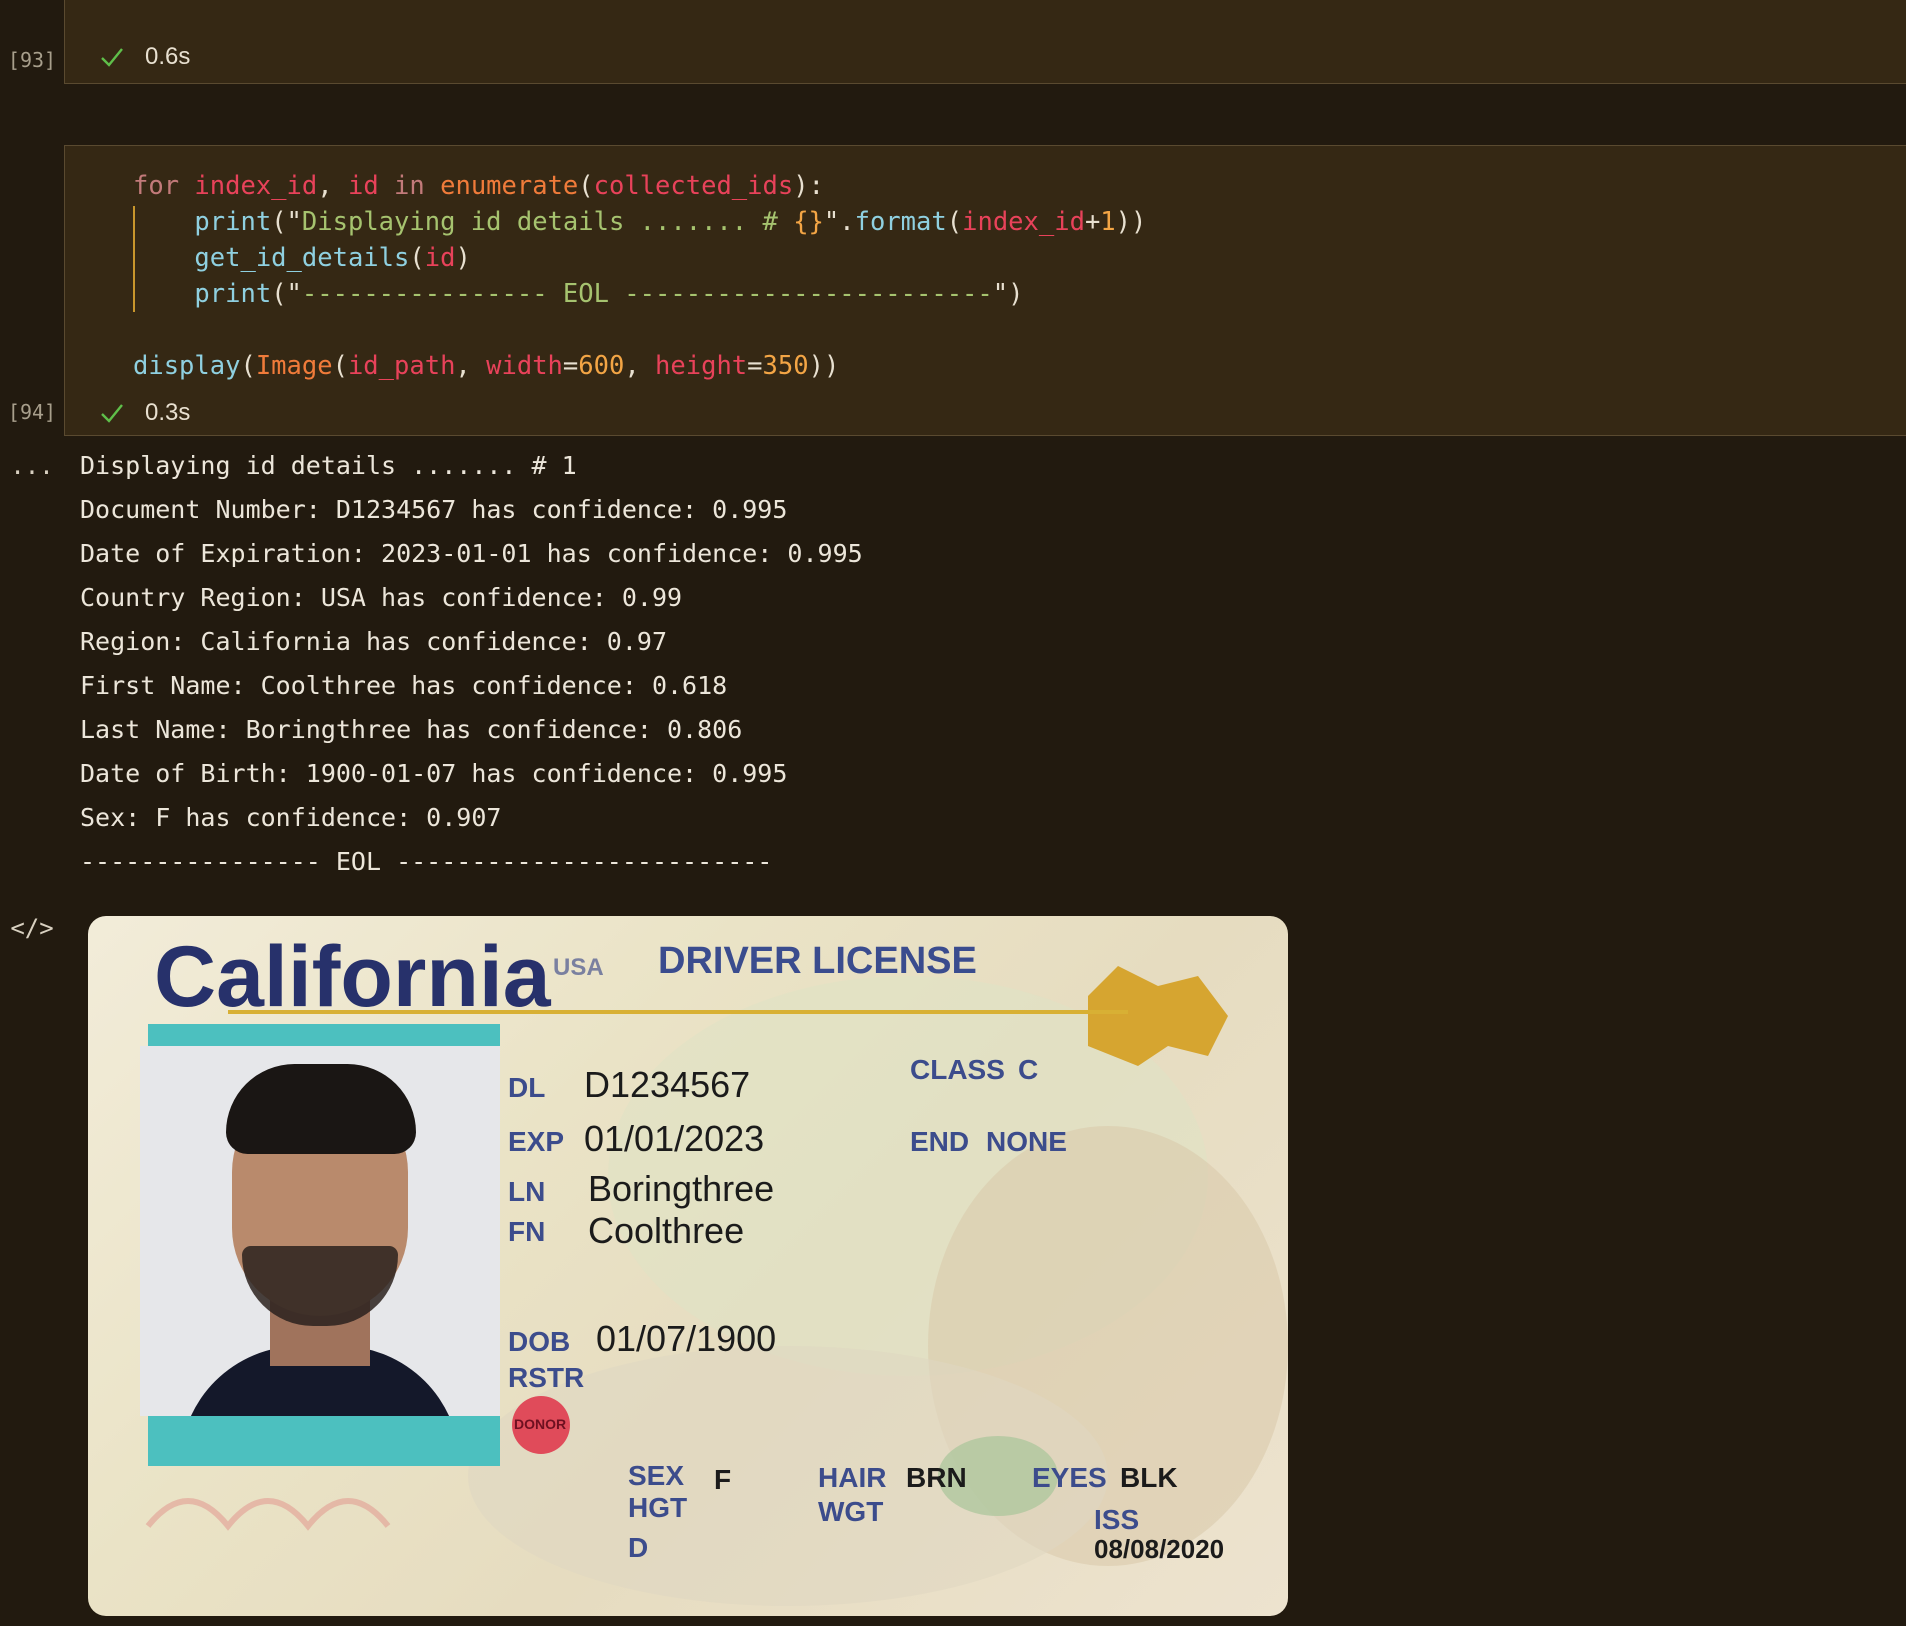 The width and height of the screenshot is (1906, 1626). Describe the element at coordinates (524, 366) in the screenshot. I see `code-token: width` at that location.